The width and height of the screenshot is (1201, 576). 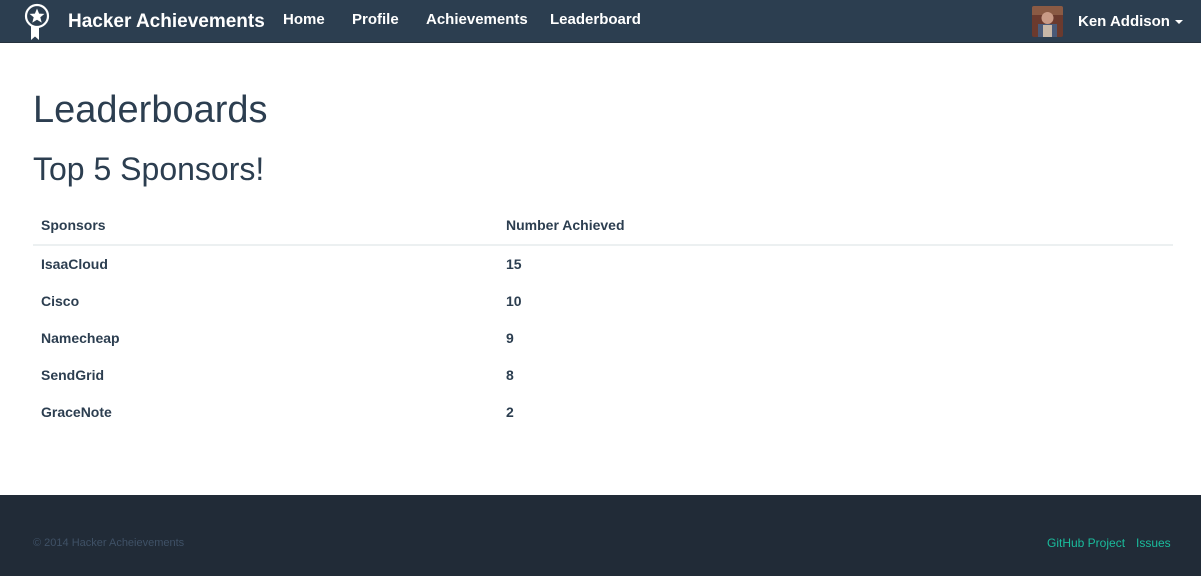 I want to click on table-row: SendGrid 8, so click(x=603, y=374).